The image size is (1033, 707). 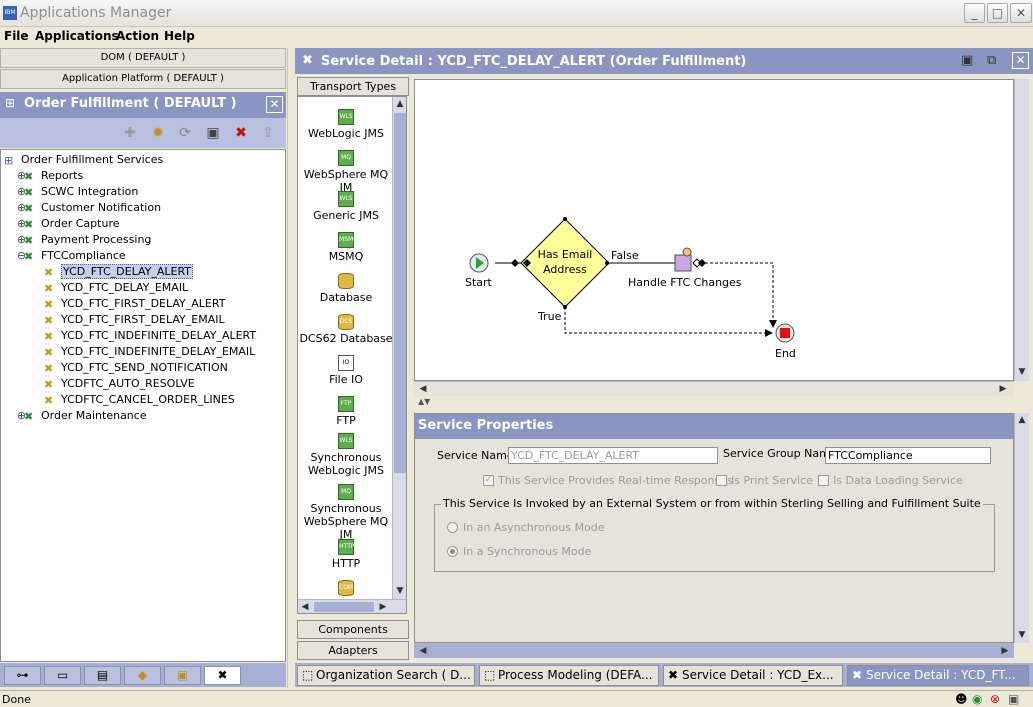 I want to click on tab-diamond-icon: ◆, so click(x=142, y=675).